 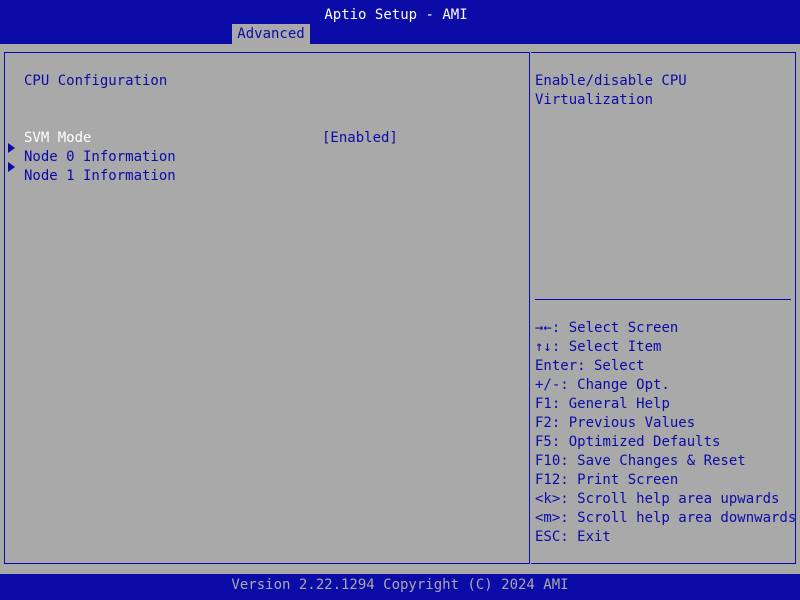 What do you see at coordinates (594, 100) in the screenshot?
I see `help-line-2: Virtualization` at bounding box center [594, 100].